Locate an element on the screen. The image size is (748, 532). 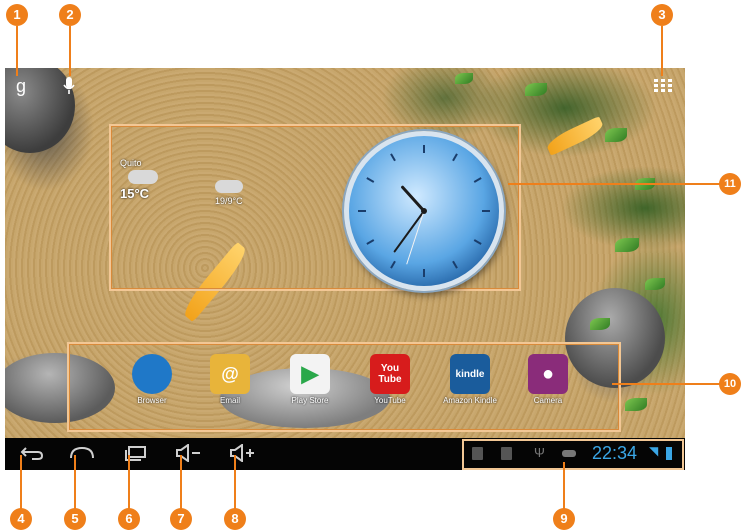
app-label: Amazon Kindle is located at coordinates (470, 400).